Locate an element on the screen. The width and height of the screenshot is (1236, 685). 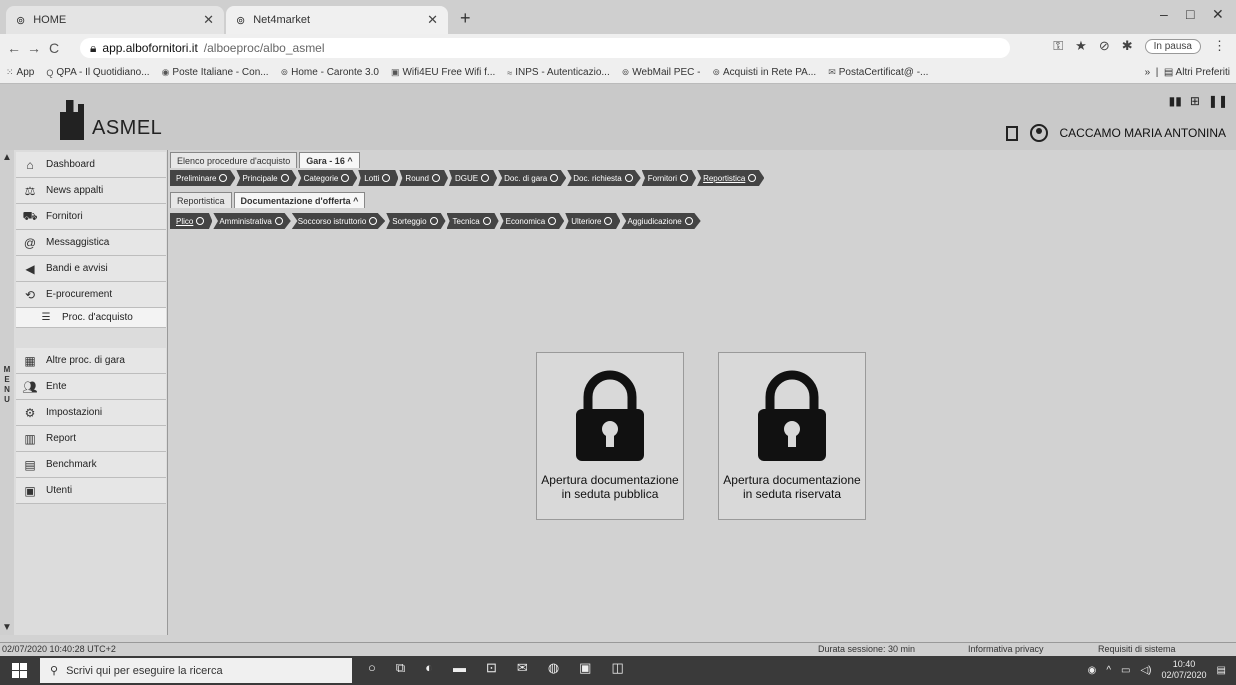
clock: 10:40 02/07/2020 is located at coordinates (1184, 670).